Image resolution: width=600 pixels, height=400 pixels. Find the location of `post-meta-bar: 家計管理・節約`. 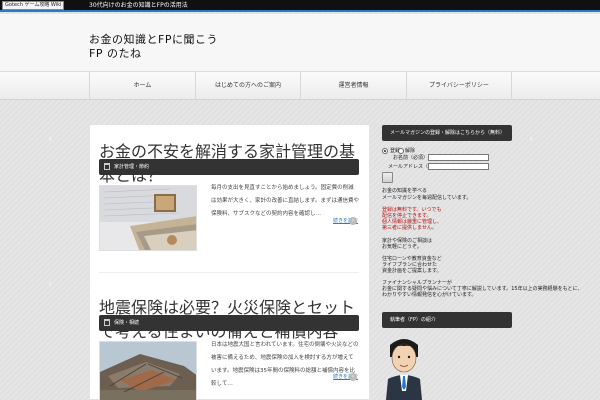

post-meta-bar: 家計管理・節約 is located at coordinates (229, 167).